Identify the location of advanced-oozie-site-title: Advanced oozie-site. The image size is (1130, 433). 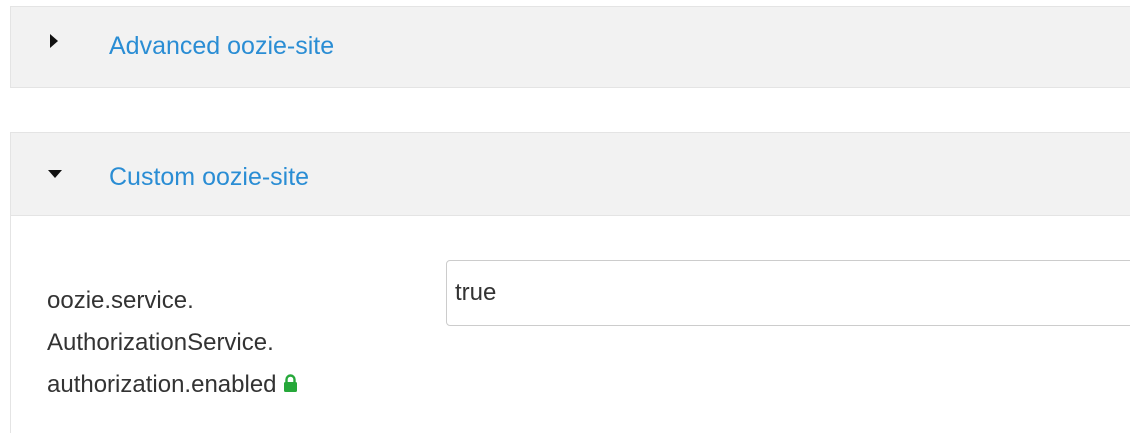
(221, 46).